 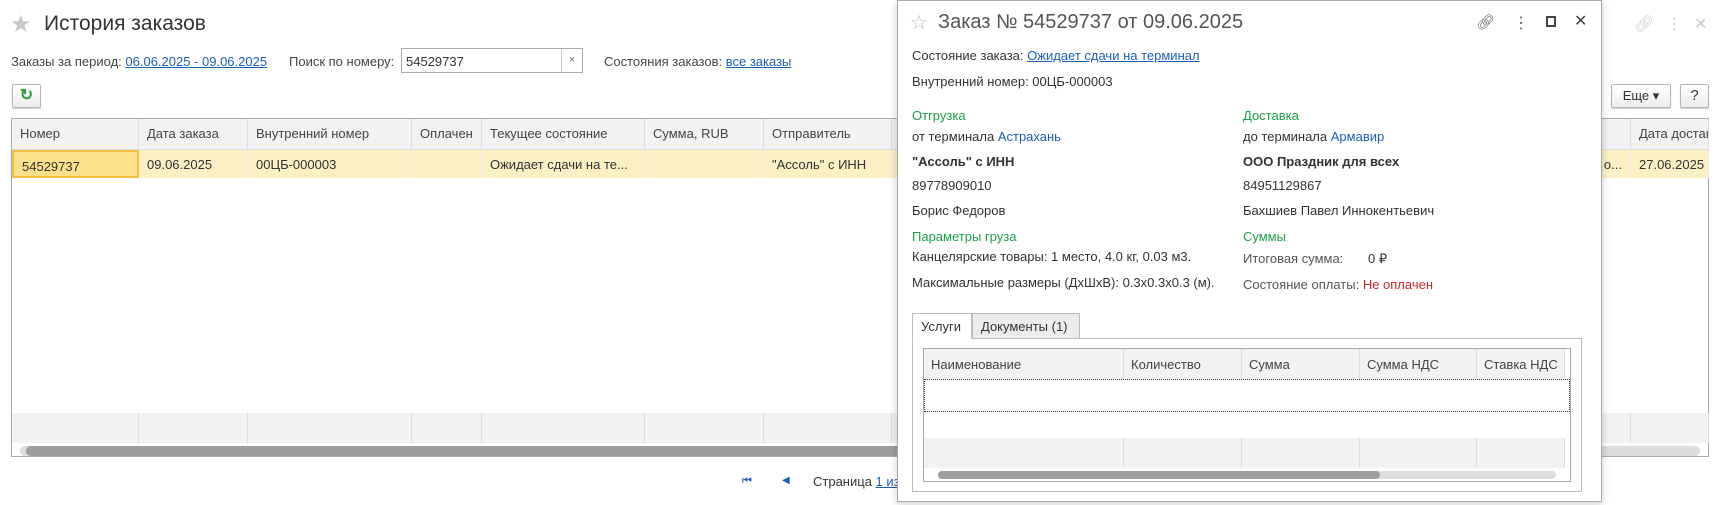 I want to click on more-button: Еще ▾, so click(x=1641, y=96).